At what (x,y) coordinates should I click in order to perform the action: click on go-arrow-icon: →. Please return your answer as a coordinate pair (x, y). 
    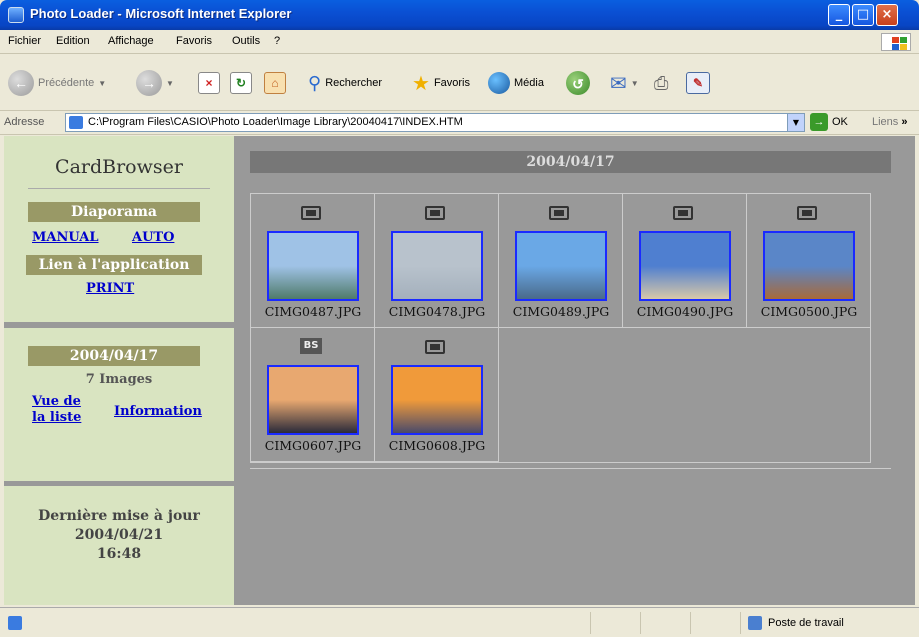
    Looking at the image, I should click on (819, 122).